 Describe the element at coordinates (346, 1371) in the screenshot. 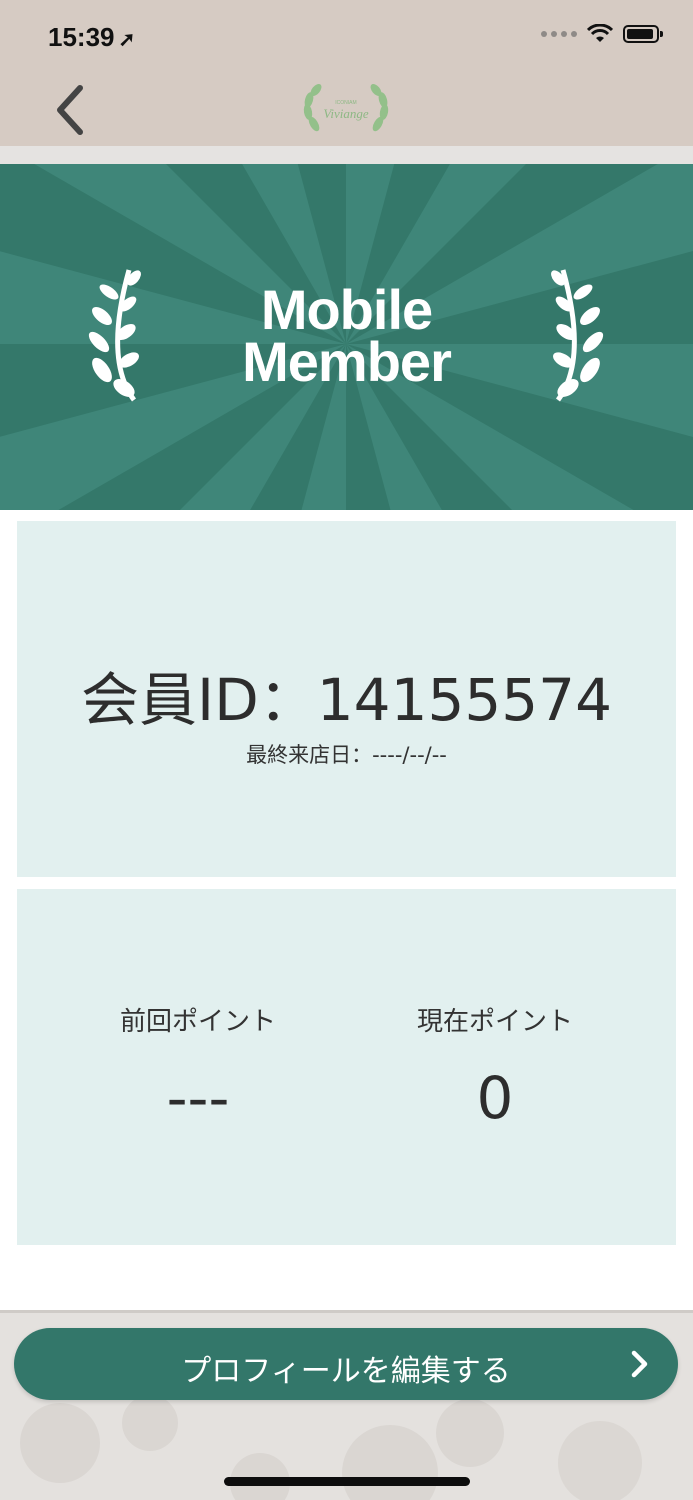

I see `edit-profile-label: プロフィールを編集する` at that location.